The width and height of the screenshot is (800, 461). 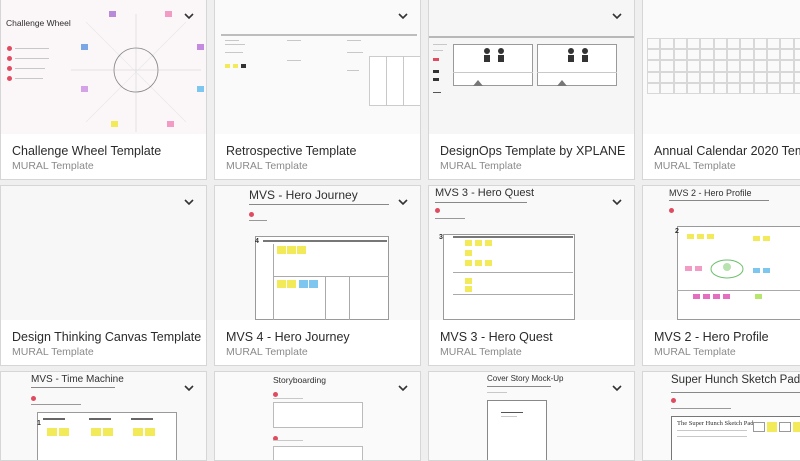 What do you see at coordinates (77, 379) in the screenshot?
I see `thumbnail-title: MVS - Time Machine` at bounding box center [77, 379].